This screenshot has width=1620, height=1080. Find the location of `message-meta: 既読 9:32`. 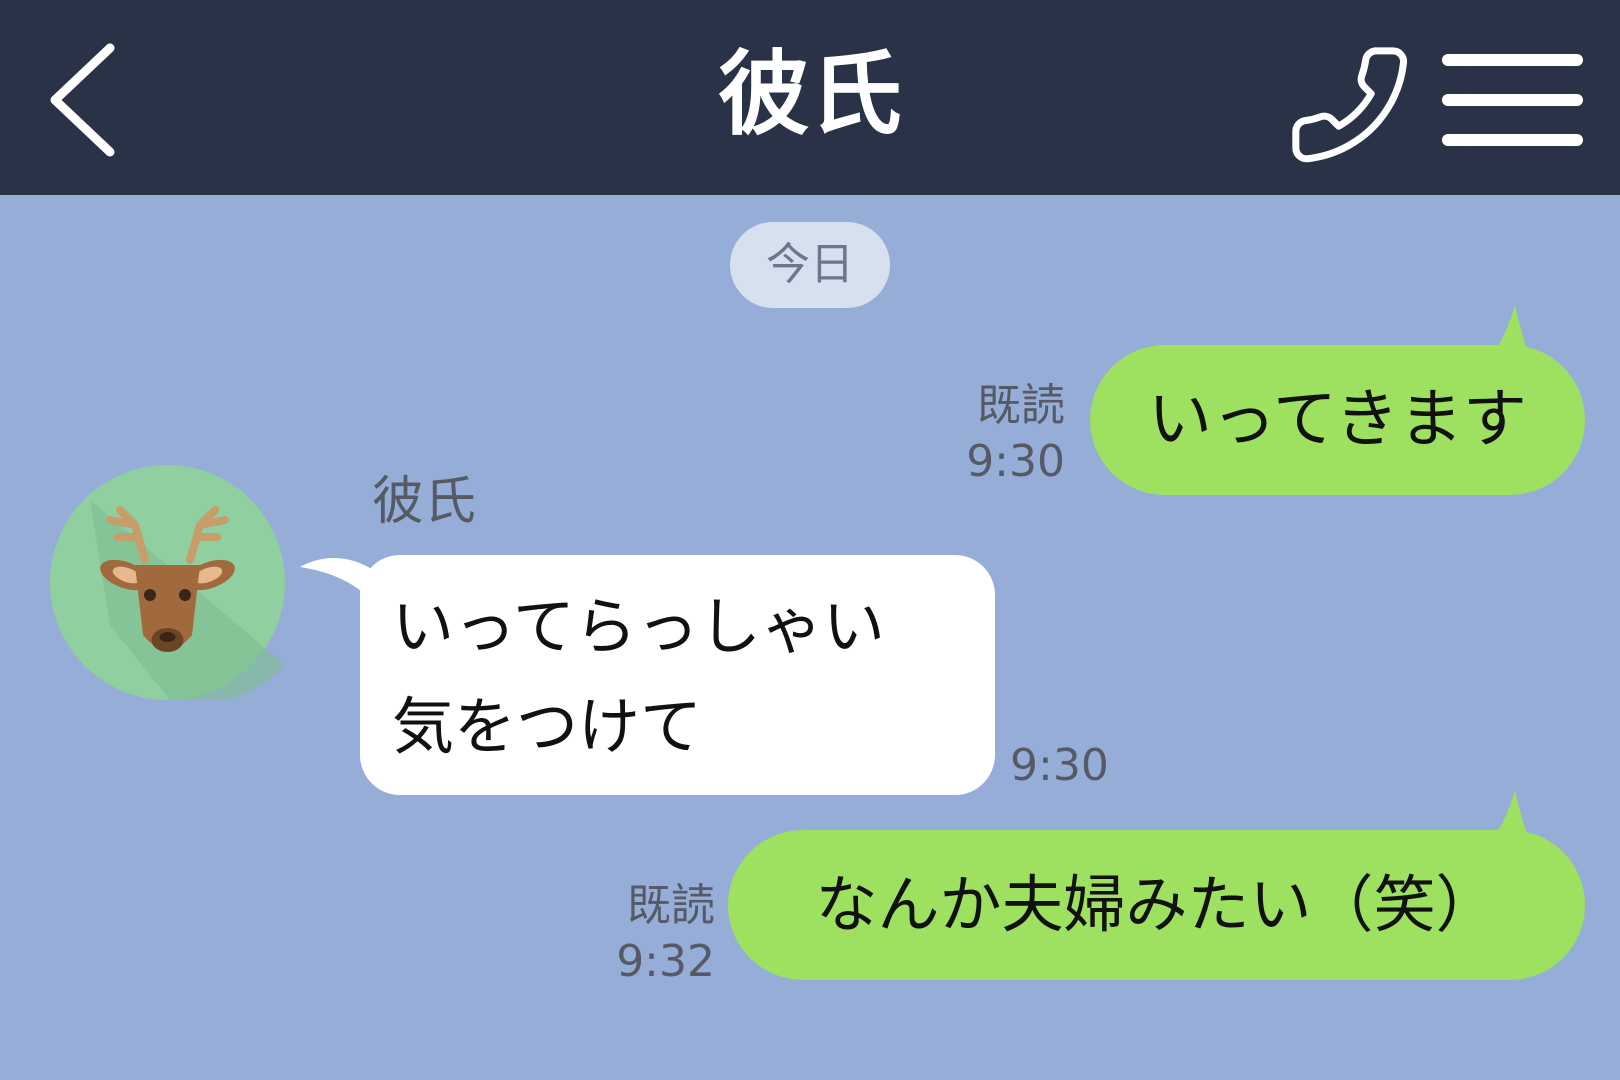

message-meta: 既読 9:32 is located at coordinates (652, 934).